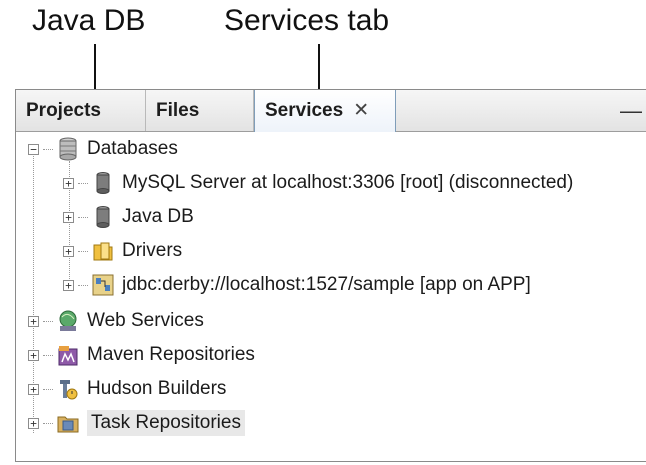  I want to click on tab-bar: Projects Files Services ✕ —, so click(331, 111).